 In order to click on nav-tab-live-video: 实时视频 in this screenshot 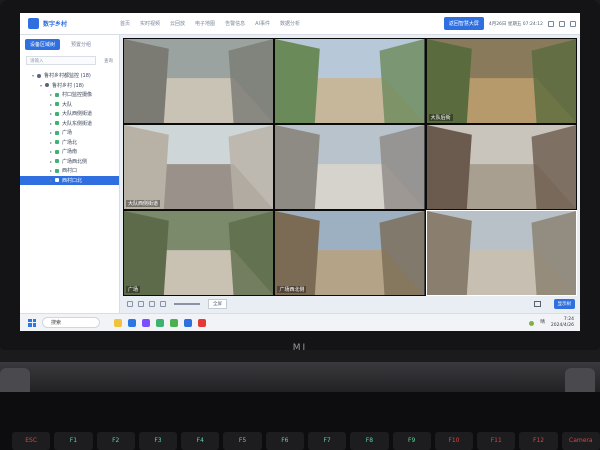, I will do `click(150, 23)`.